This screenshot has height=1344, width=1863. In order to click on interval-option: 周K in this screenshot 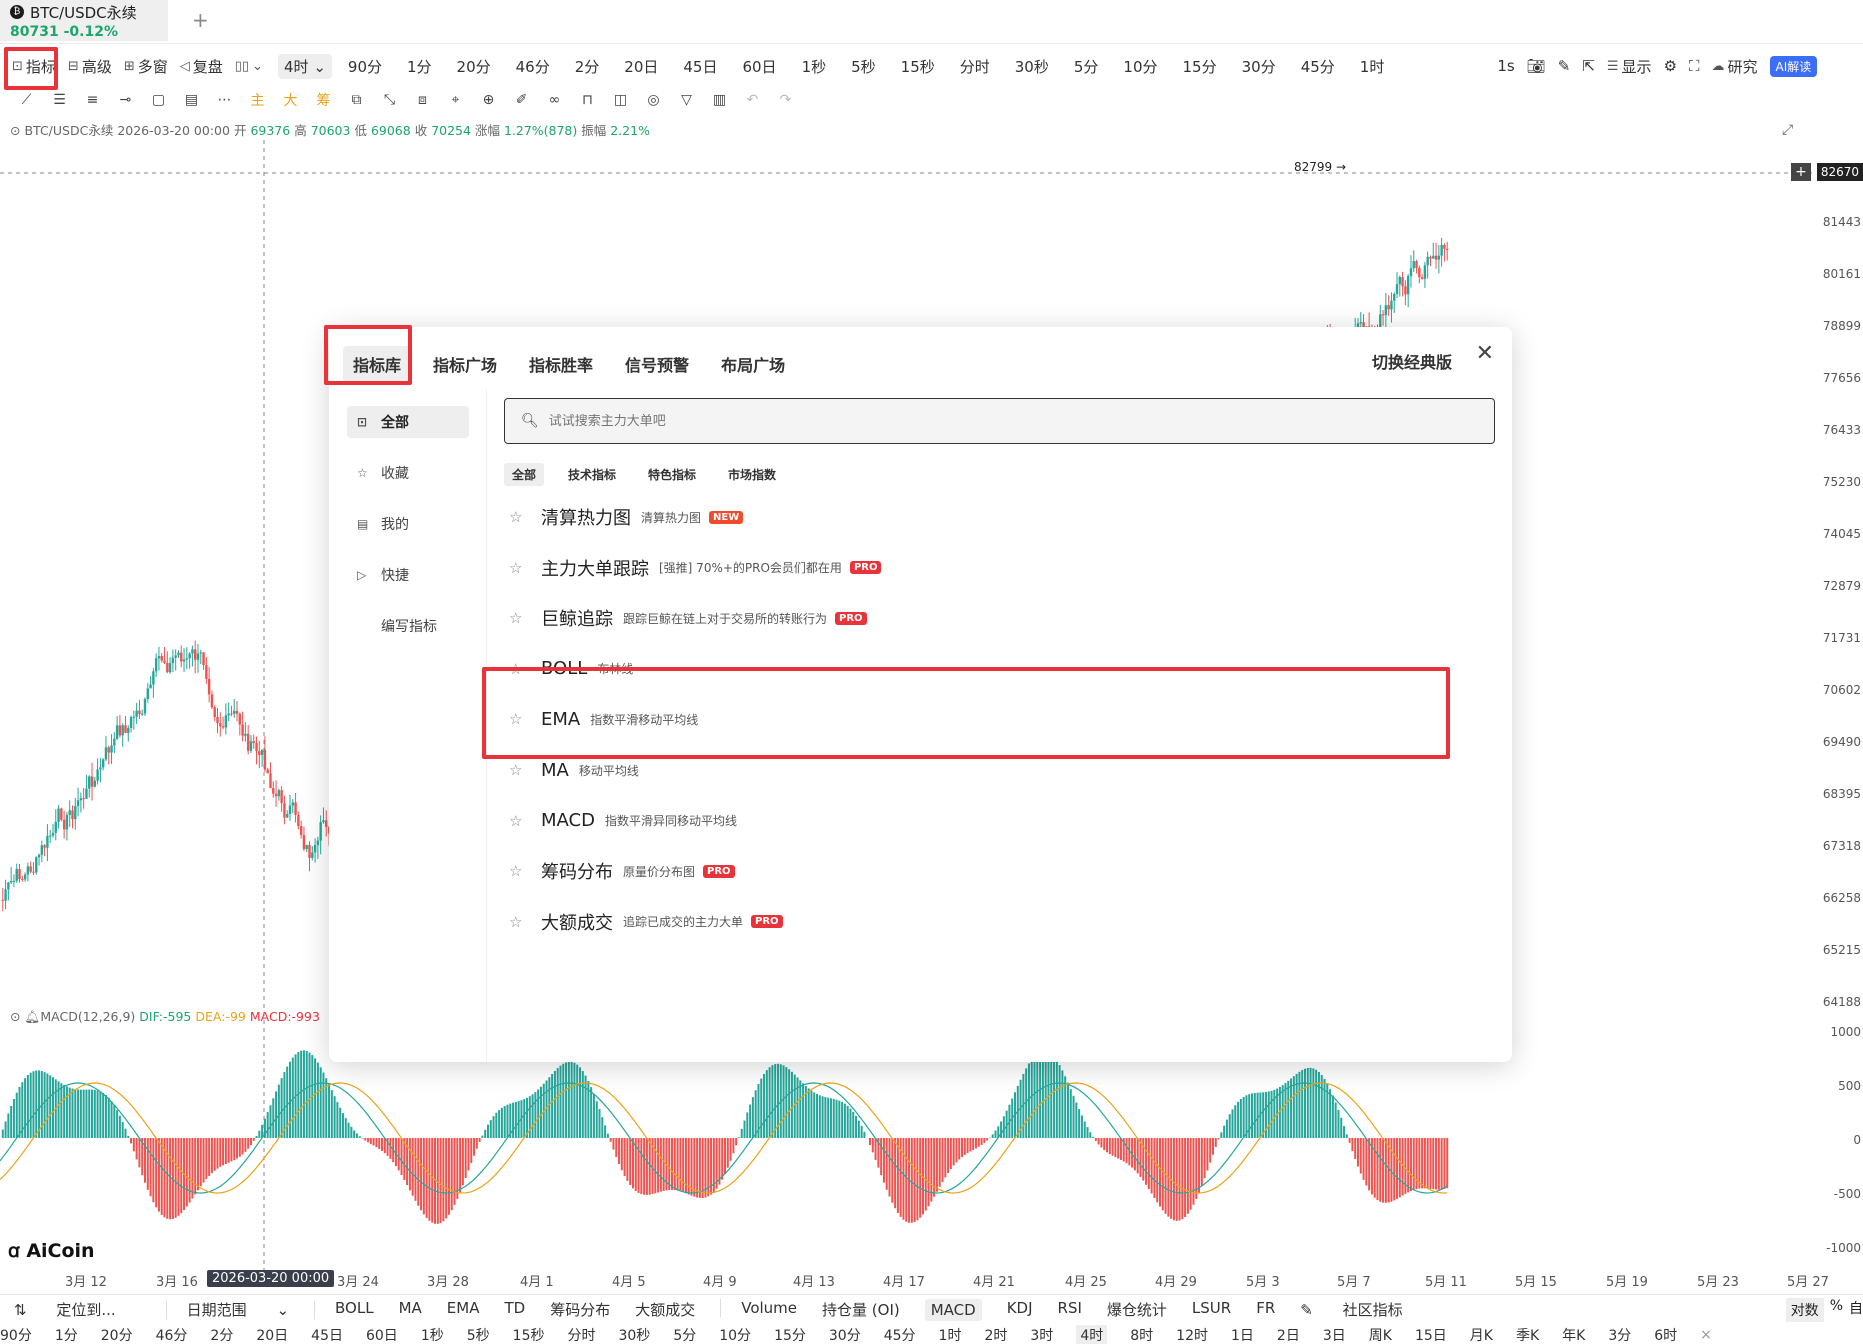, I will do `click(1380, 1334)`.